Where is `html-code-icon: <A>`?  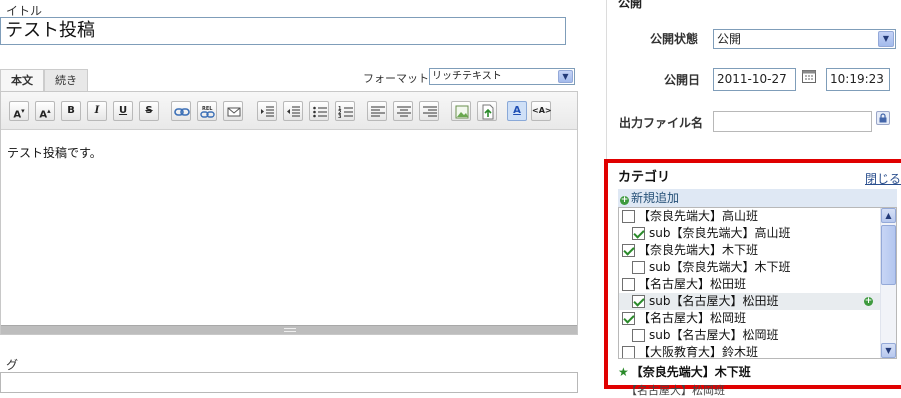
html-code-icon: <A> is located at coordinates (542, 110).